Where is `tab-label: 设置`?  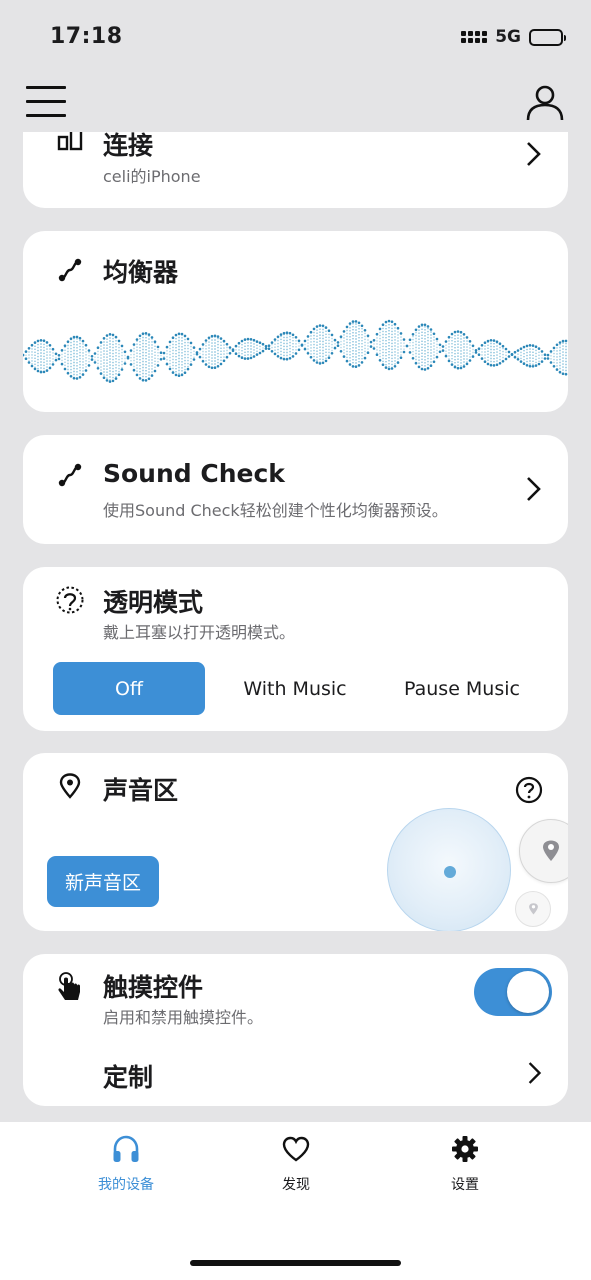
tab-label: 设置 is located at coordinates (465, 1185).